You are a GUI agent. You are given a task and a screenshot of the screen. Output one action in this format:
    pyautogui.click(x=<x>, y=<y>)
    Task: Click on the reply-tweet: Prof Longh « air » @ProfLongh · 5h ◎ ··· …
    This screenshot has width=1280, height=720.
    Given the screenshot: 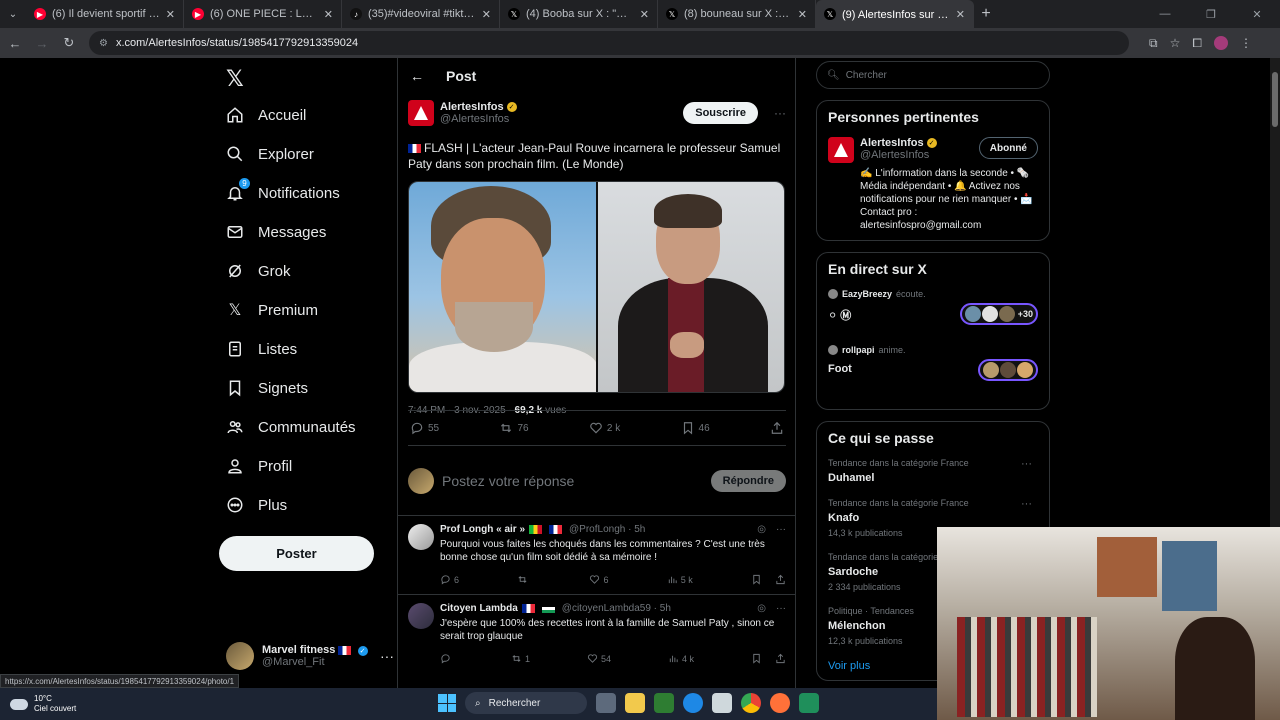 What is the action you would take?
    pyautogui.click(x=597, y=550)
    